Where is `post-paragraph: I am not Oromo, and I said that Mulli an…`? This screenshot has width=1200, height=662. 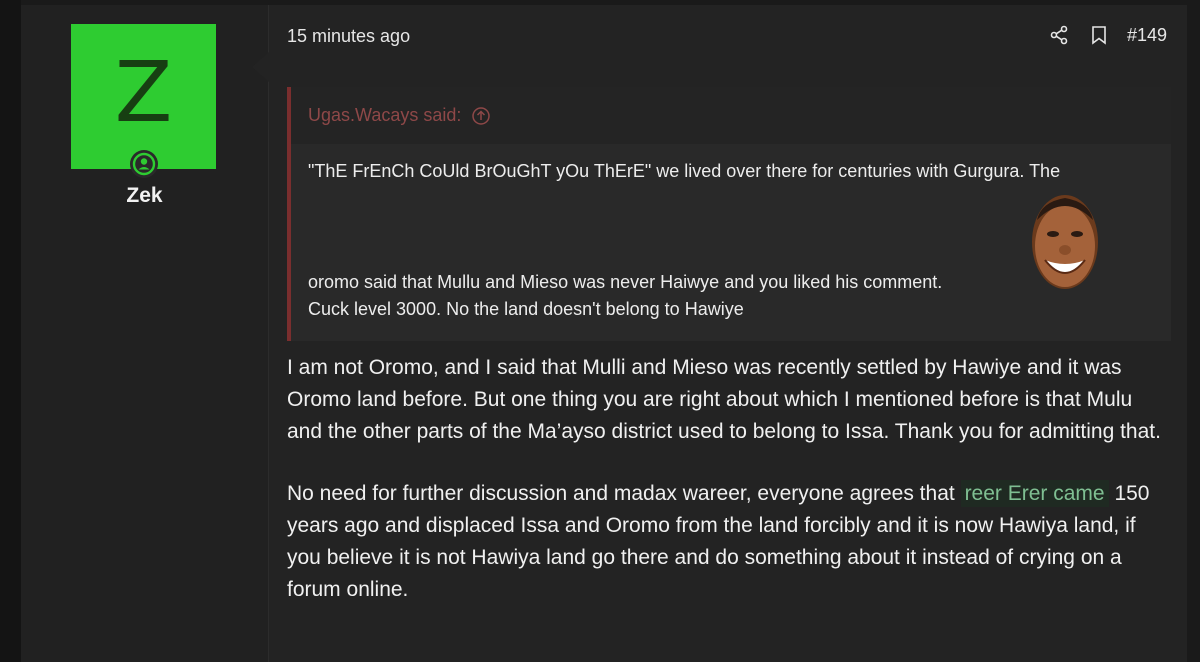 post-paragraph: I am not Oromo, and I said that Mulli an… is located at coordinates (724, 399).